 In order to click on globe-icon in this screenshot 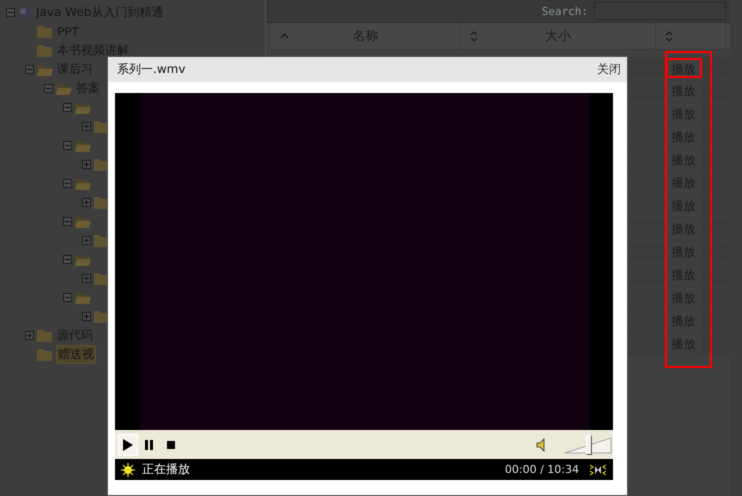, I will do `click(25, 13)`.